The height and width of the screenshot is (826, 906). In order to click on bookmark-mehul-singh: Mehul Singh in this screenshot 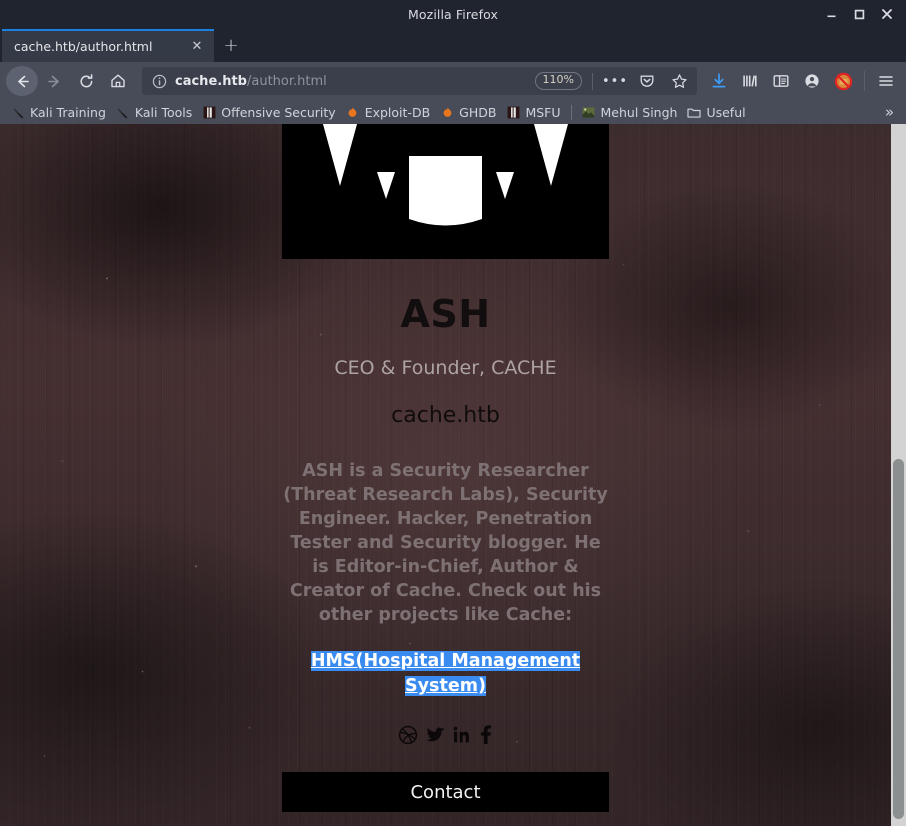, I will do `click(630, 112)`.